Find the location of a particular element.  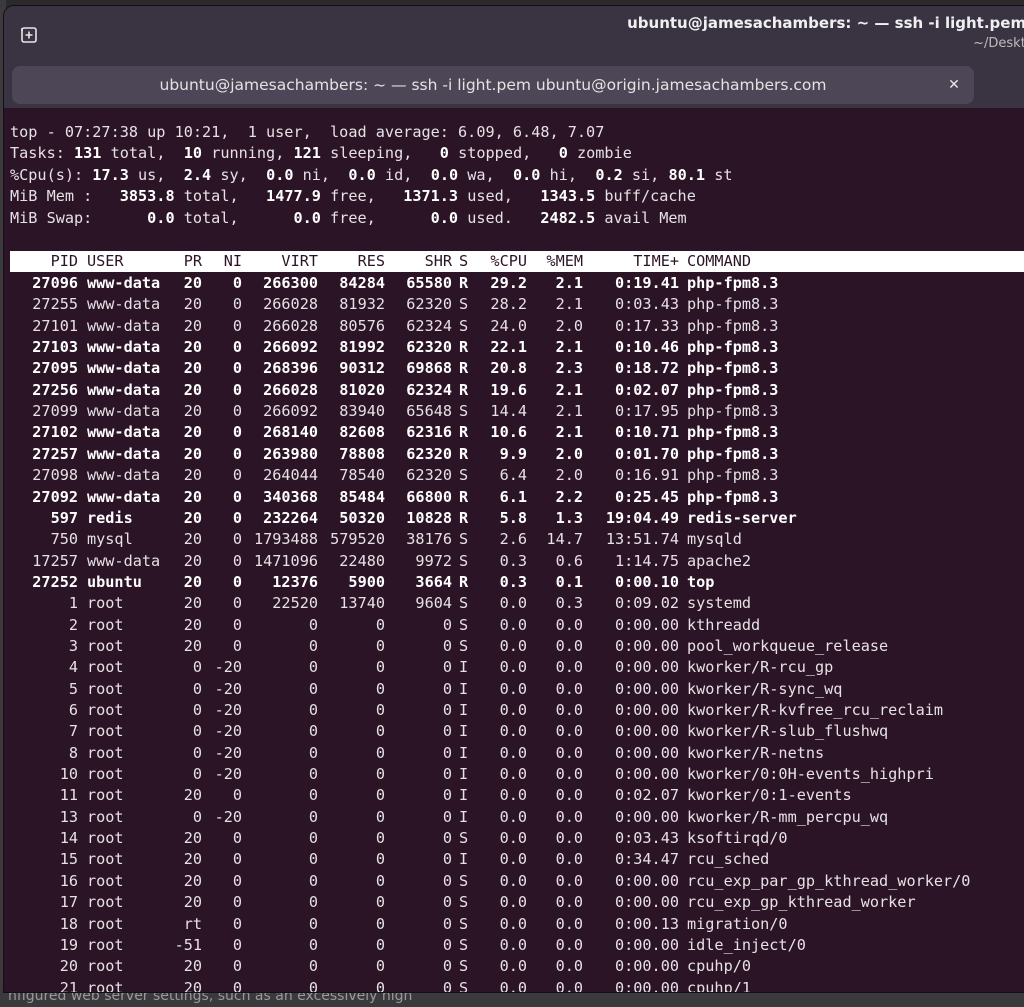

process-mem: 2.0 is located at coordinates (569, 325).